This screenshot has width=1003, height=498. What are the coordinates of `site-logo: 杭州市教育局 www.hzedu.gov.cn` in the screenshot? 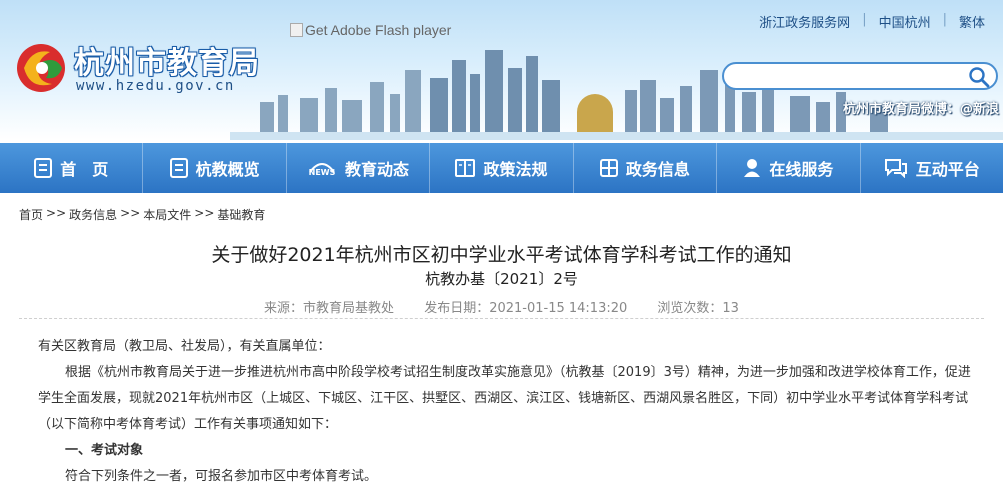 It's located at (142, 68).